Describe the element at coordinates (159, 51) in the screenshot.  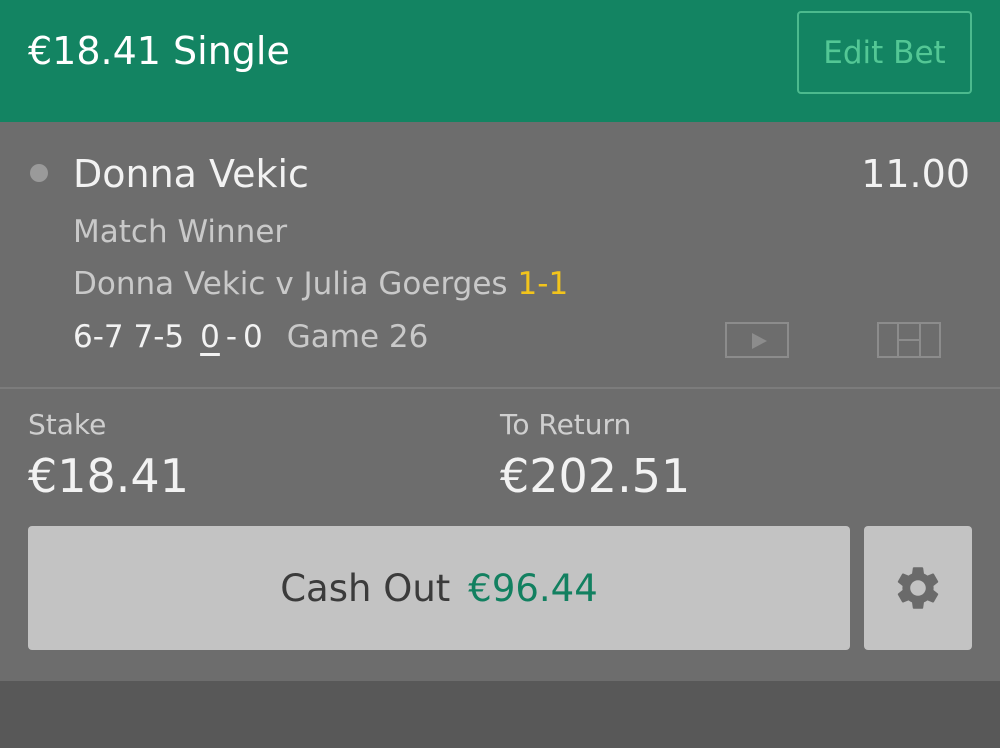
I see `bet-title: €18.41 Single` at that location.